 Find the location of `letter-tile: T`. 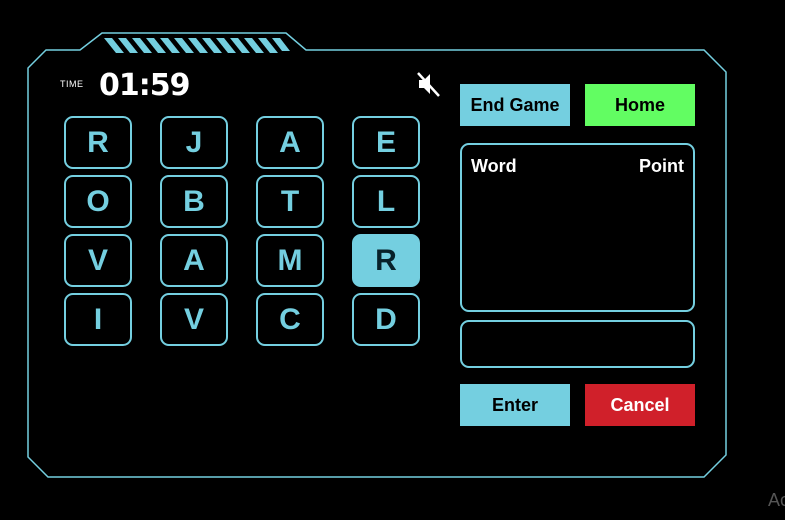

letter-tile: T is located at coordinates (290, 201).